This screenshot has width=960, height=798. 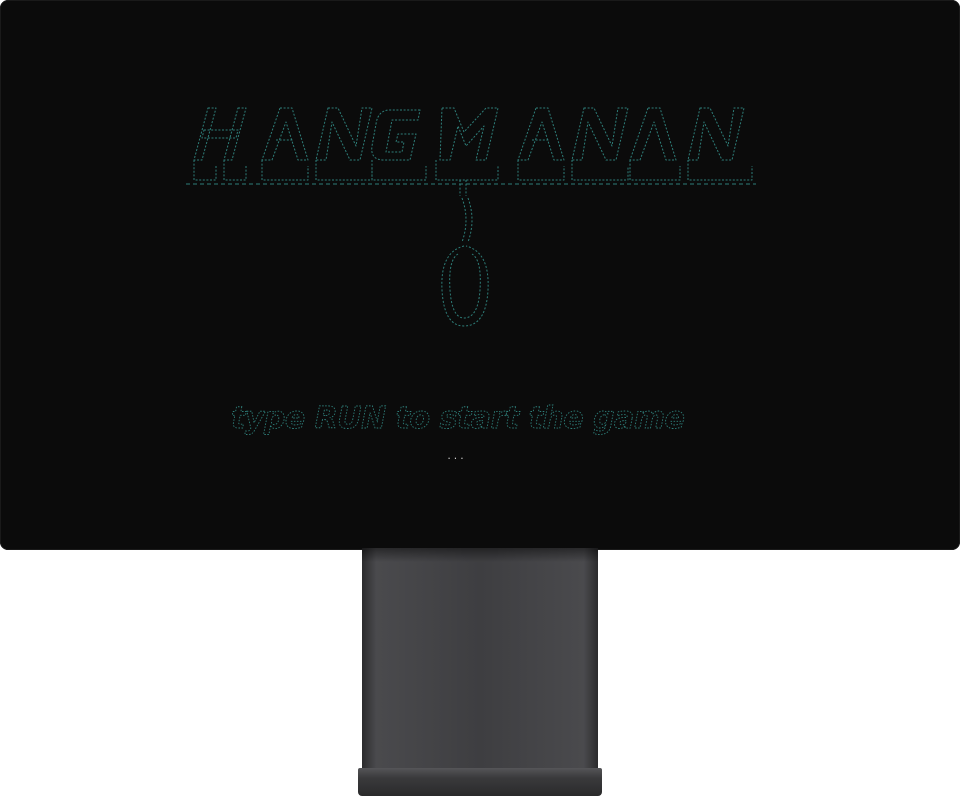 What do you see at coordinates (480, 659) in the screenshot?
I see `monitor-stand-neck` at bounding box center [480, 659].